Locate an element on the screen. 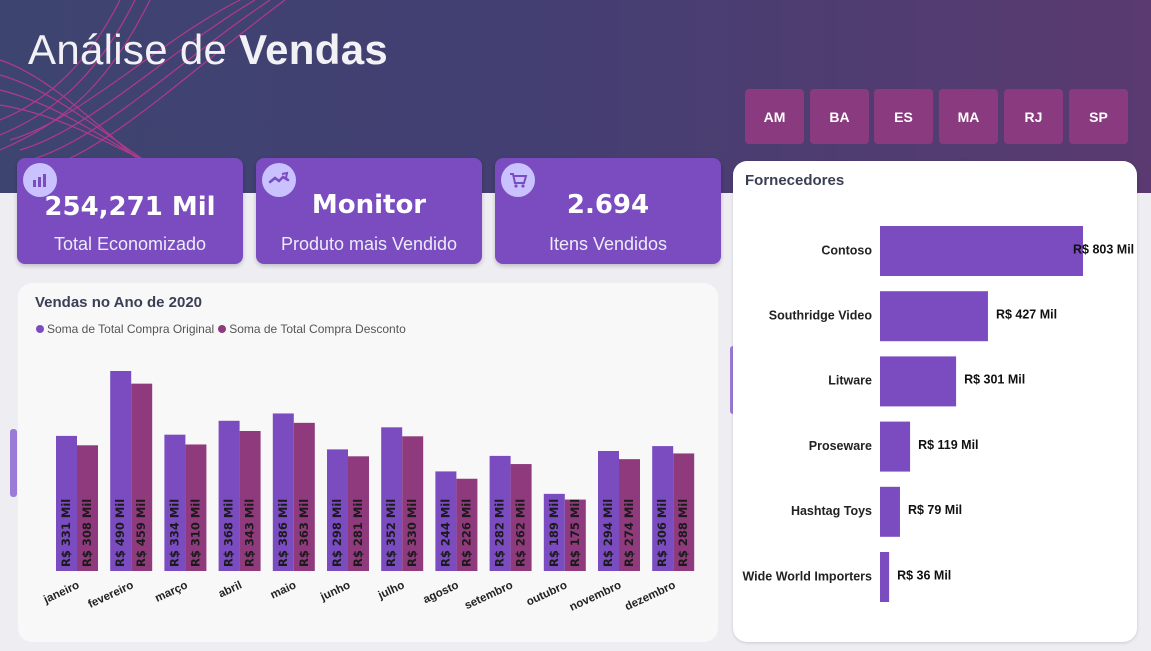  legend-dot-desconto is located at coordinates (222, 329).